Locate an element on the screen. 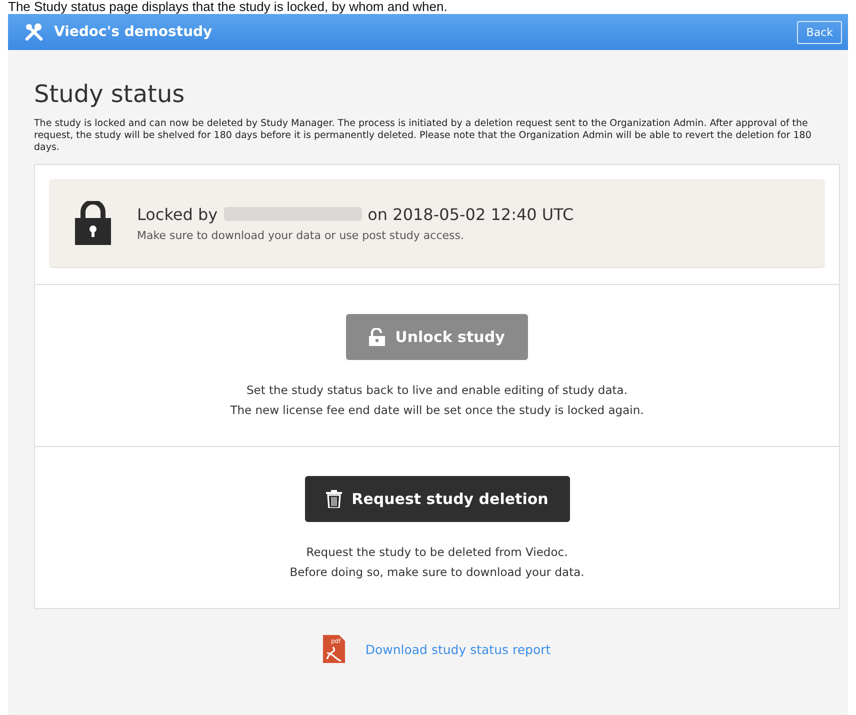  locked-by-label: Locked by is located at coordinates (177, 214).